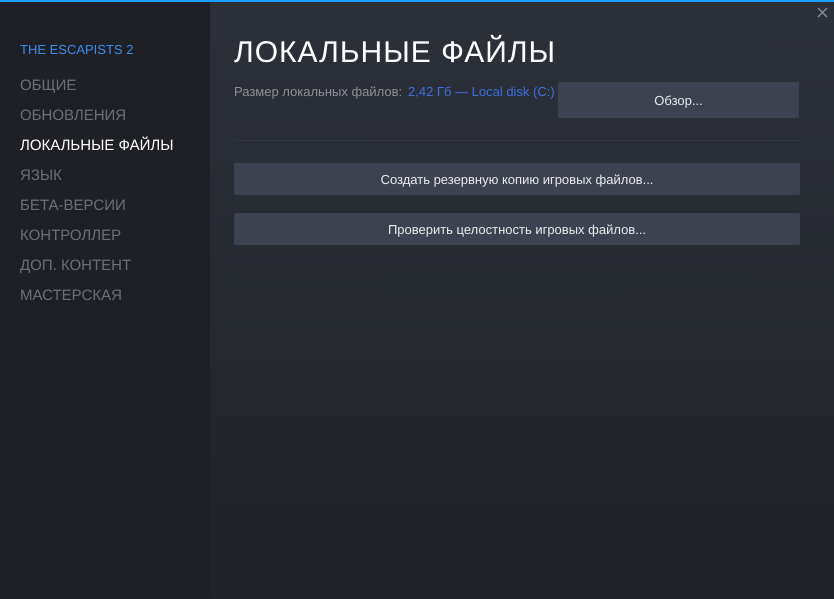  What do you see at coordinates (115, 122) in the screenshot?
I see `sidebar-item: ОБНОВЛЕНИЯ` at bounding box center [115, 122].